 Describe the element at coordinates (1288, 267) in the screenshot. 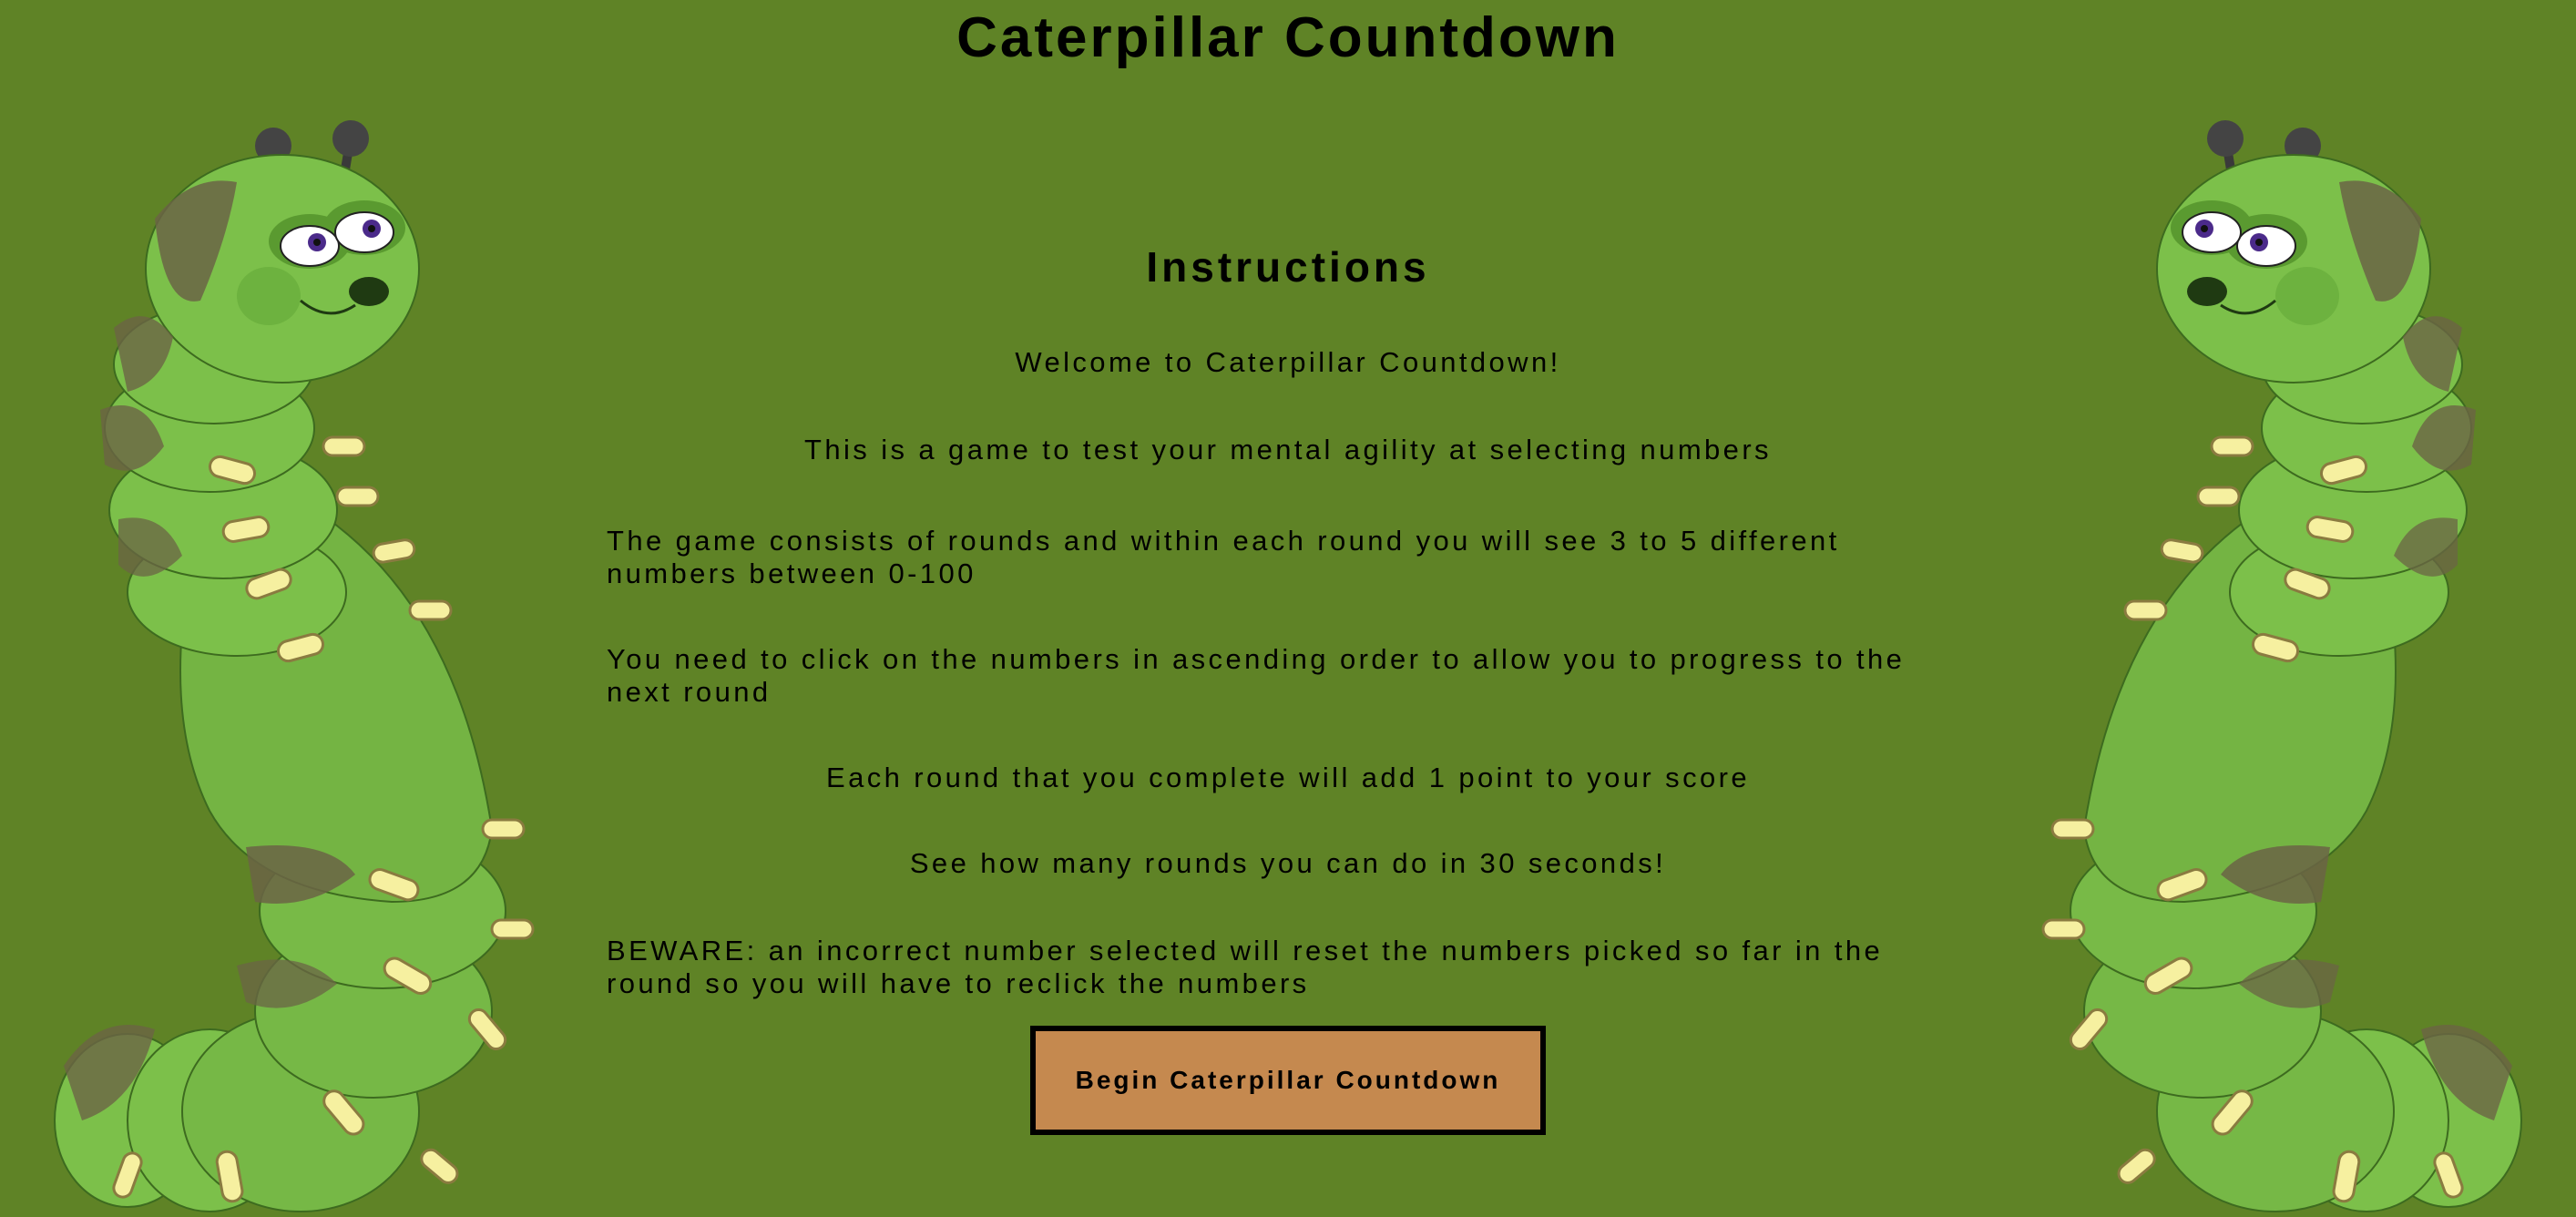

I see `instructions-heading: Instructions` at that location.